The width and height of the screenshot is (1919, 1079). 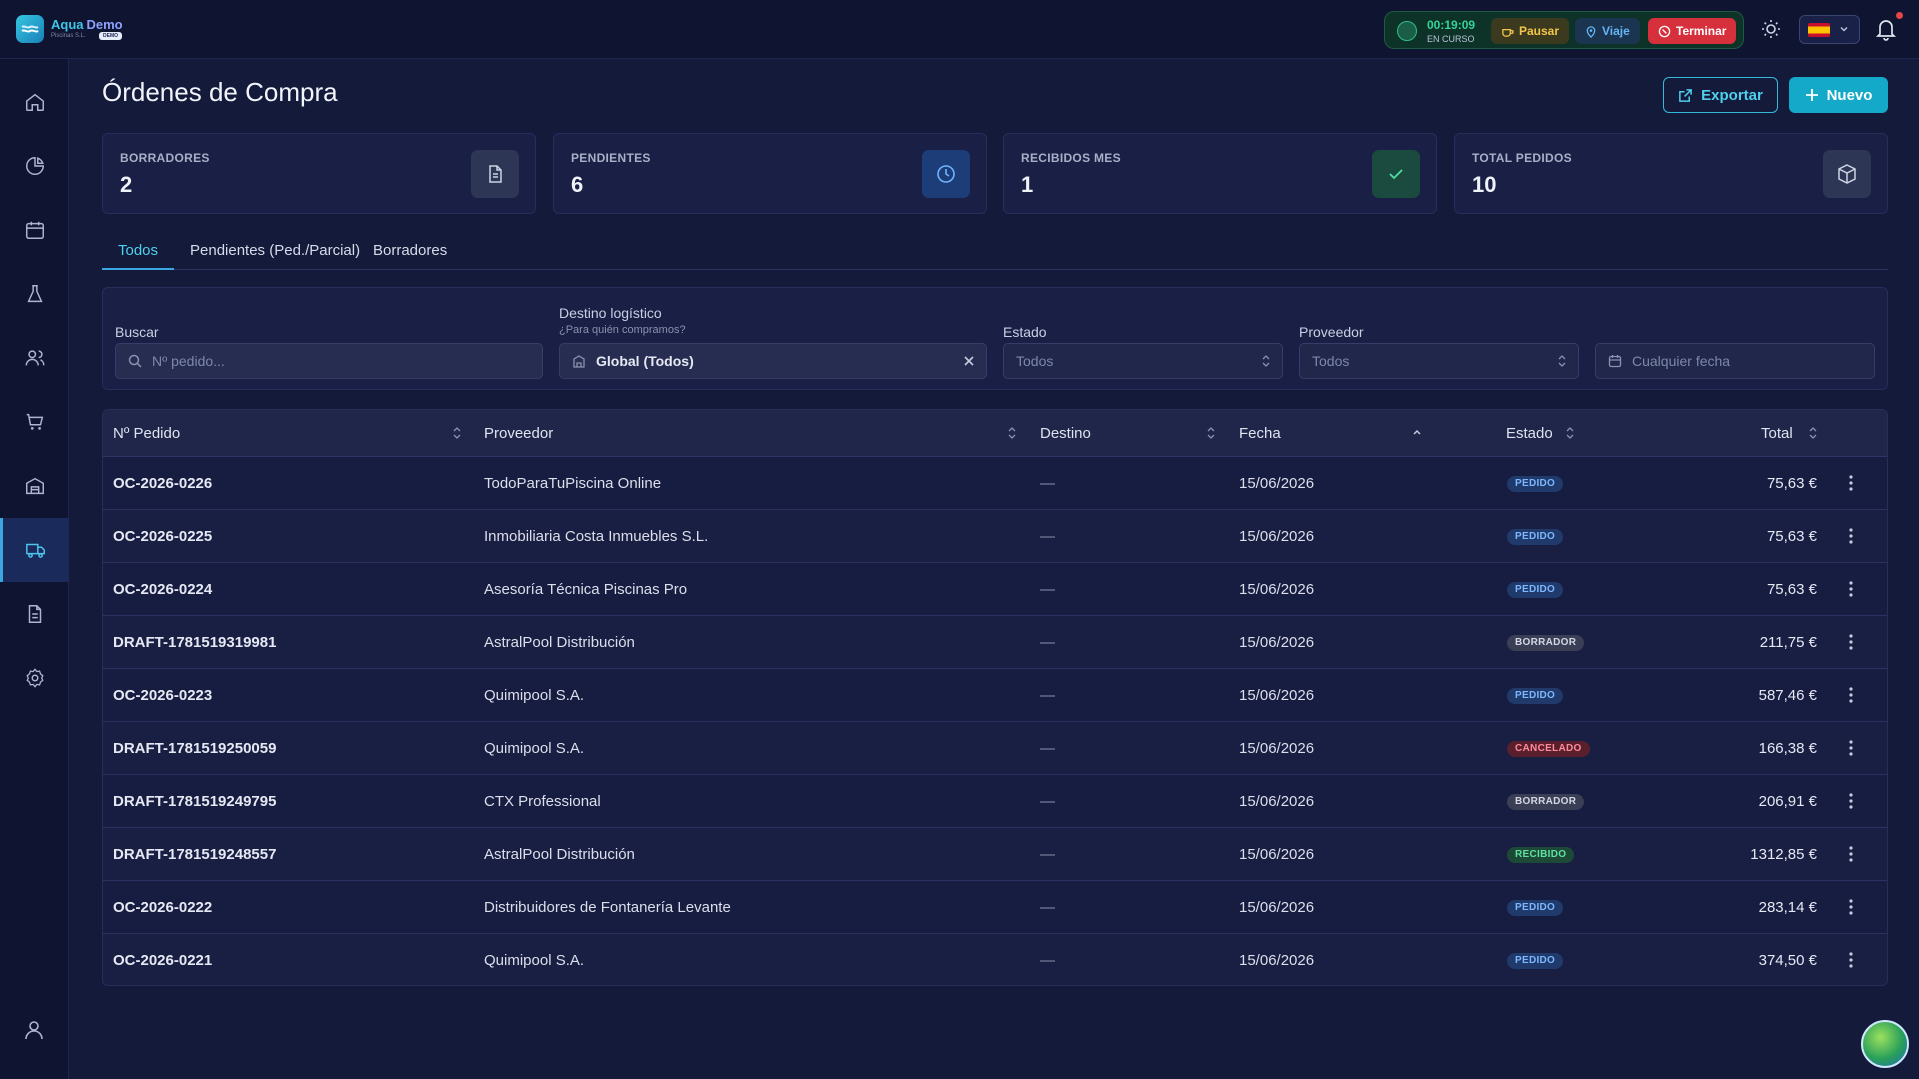 I want to click on warehouse-icon, so click(x=34, y=486).